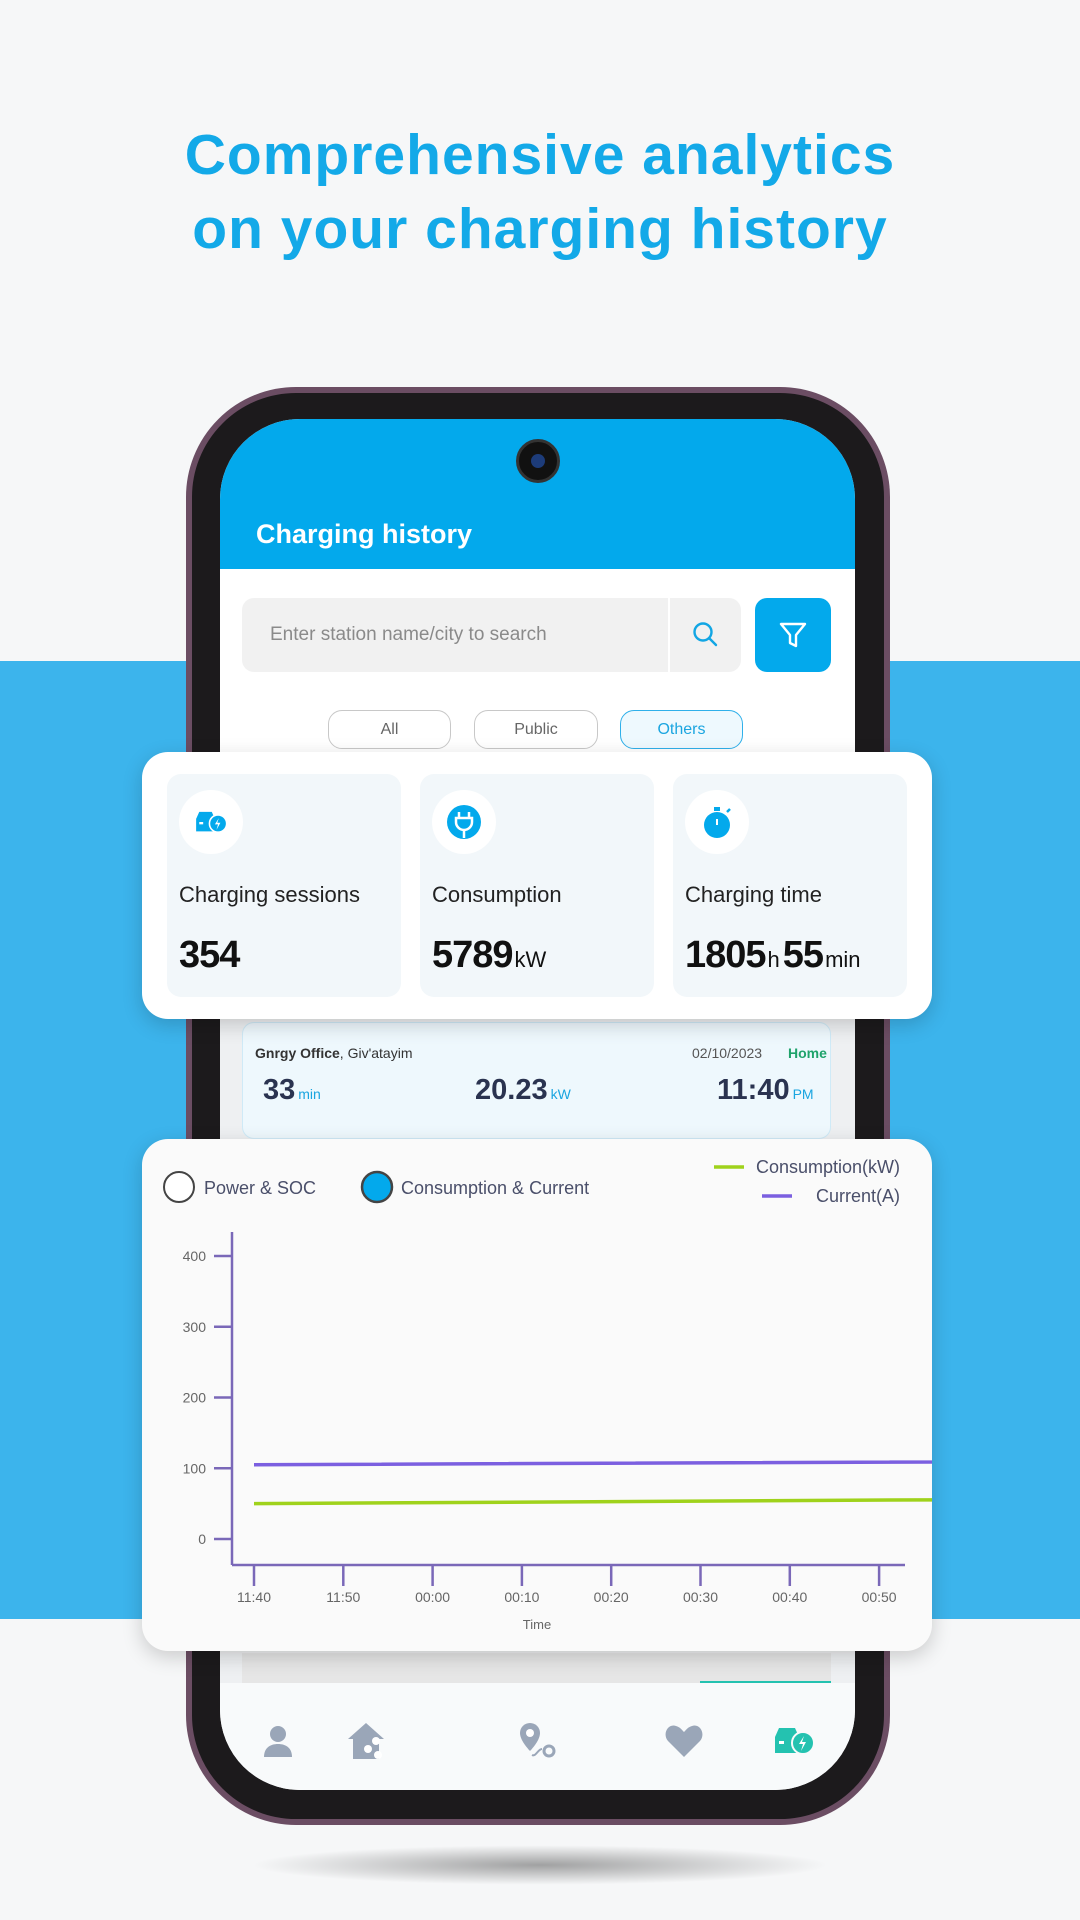 Image resolution: width=1080 pixels, height=1920 pixels. I want to click on heart-icon, so click(684, 1741).